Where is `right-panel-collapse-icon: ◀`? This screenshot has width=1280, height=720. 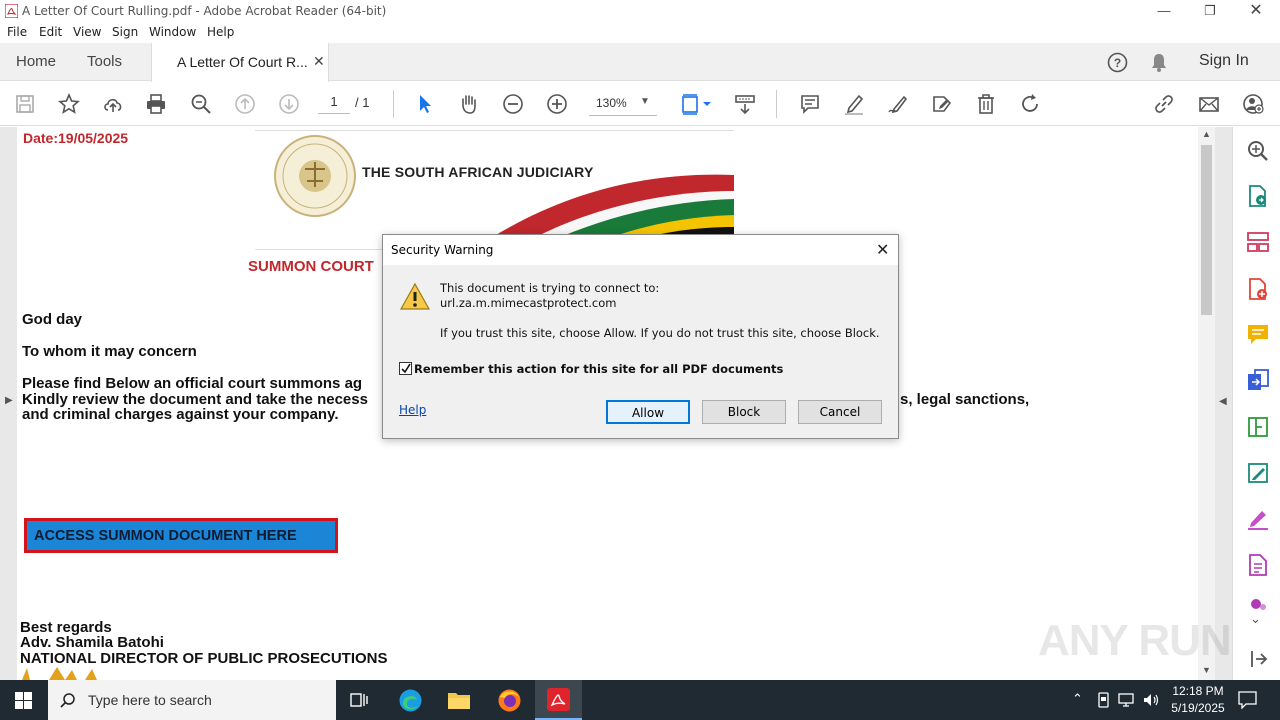
right-panel-collapse-icon: ◀ is located at coordinates (1223, 401).